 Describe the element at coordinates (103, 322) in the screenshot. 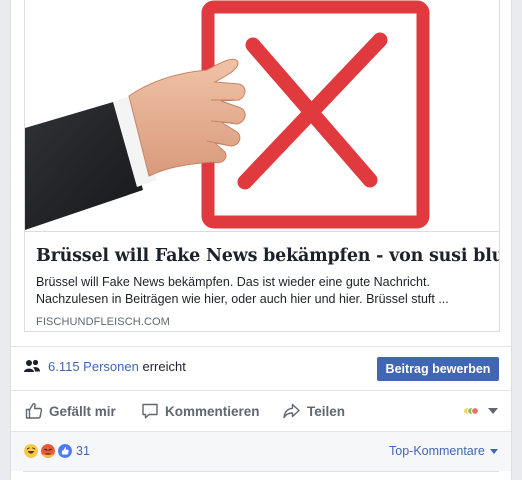

I see `link-domain: FISCHUNDFLEISCH.COM` at that location.